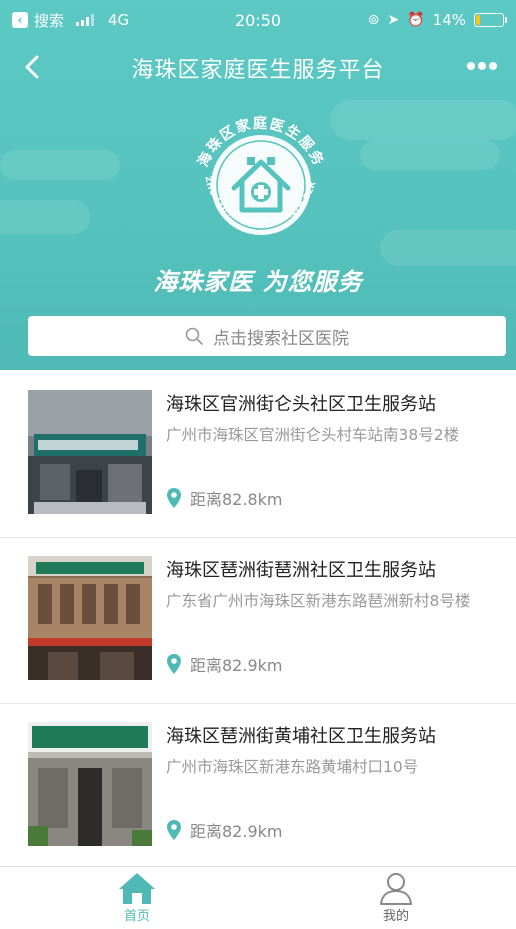 The width and height of the screenshot is (516, 929). What do you see at coordinates (258, 282) in the screenshot?
I see `slogan: 海珠家医 为您服务` at bounding box center [258, 282].